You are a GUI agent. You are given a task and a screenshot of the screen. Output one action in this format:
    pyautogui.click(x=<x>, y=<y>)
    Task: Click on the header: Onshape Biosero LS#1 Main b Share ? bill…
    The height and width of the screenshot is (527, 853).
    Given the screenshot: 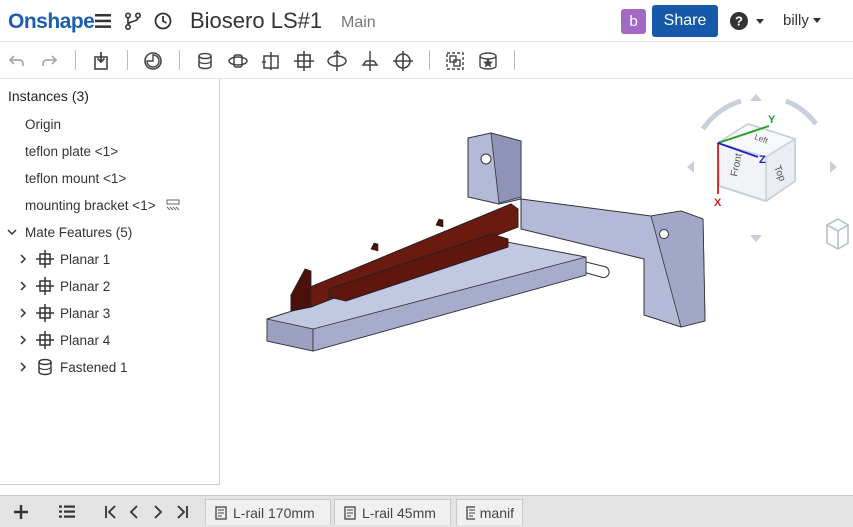 What is the action you would take?
    pyautogui.click(x=426, y=21)
    